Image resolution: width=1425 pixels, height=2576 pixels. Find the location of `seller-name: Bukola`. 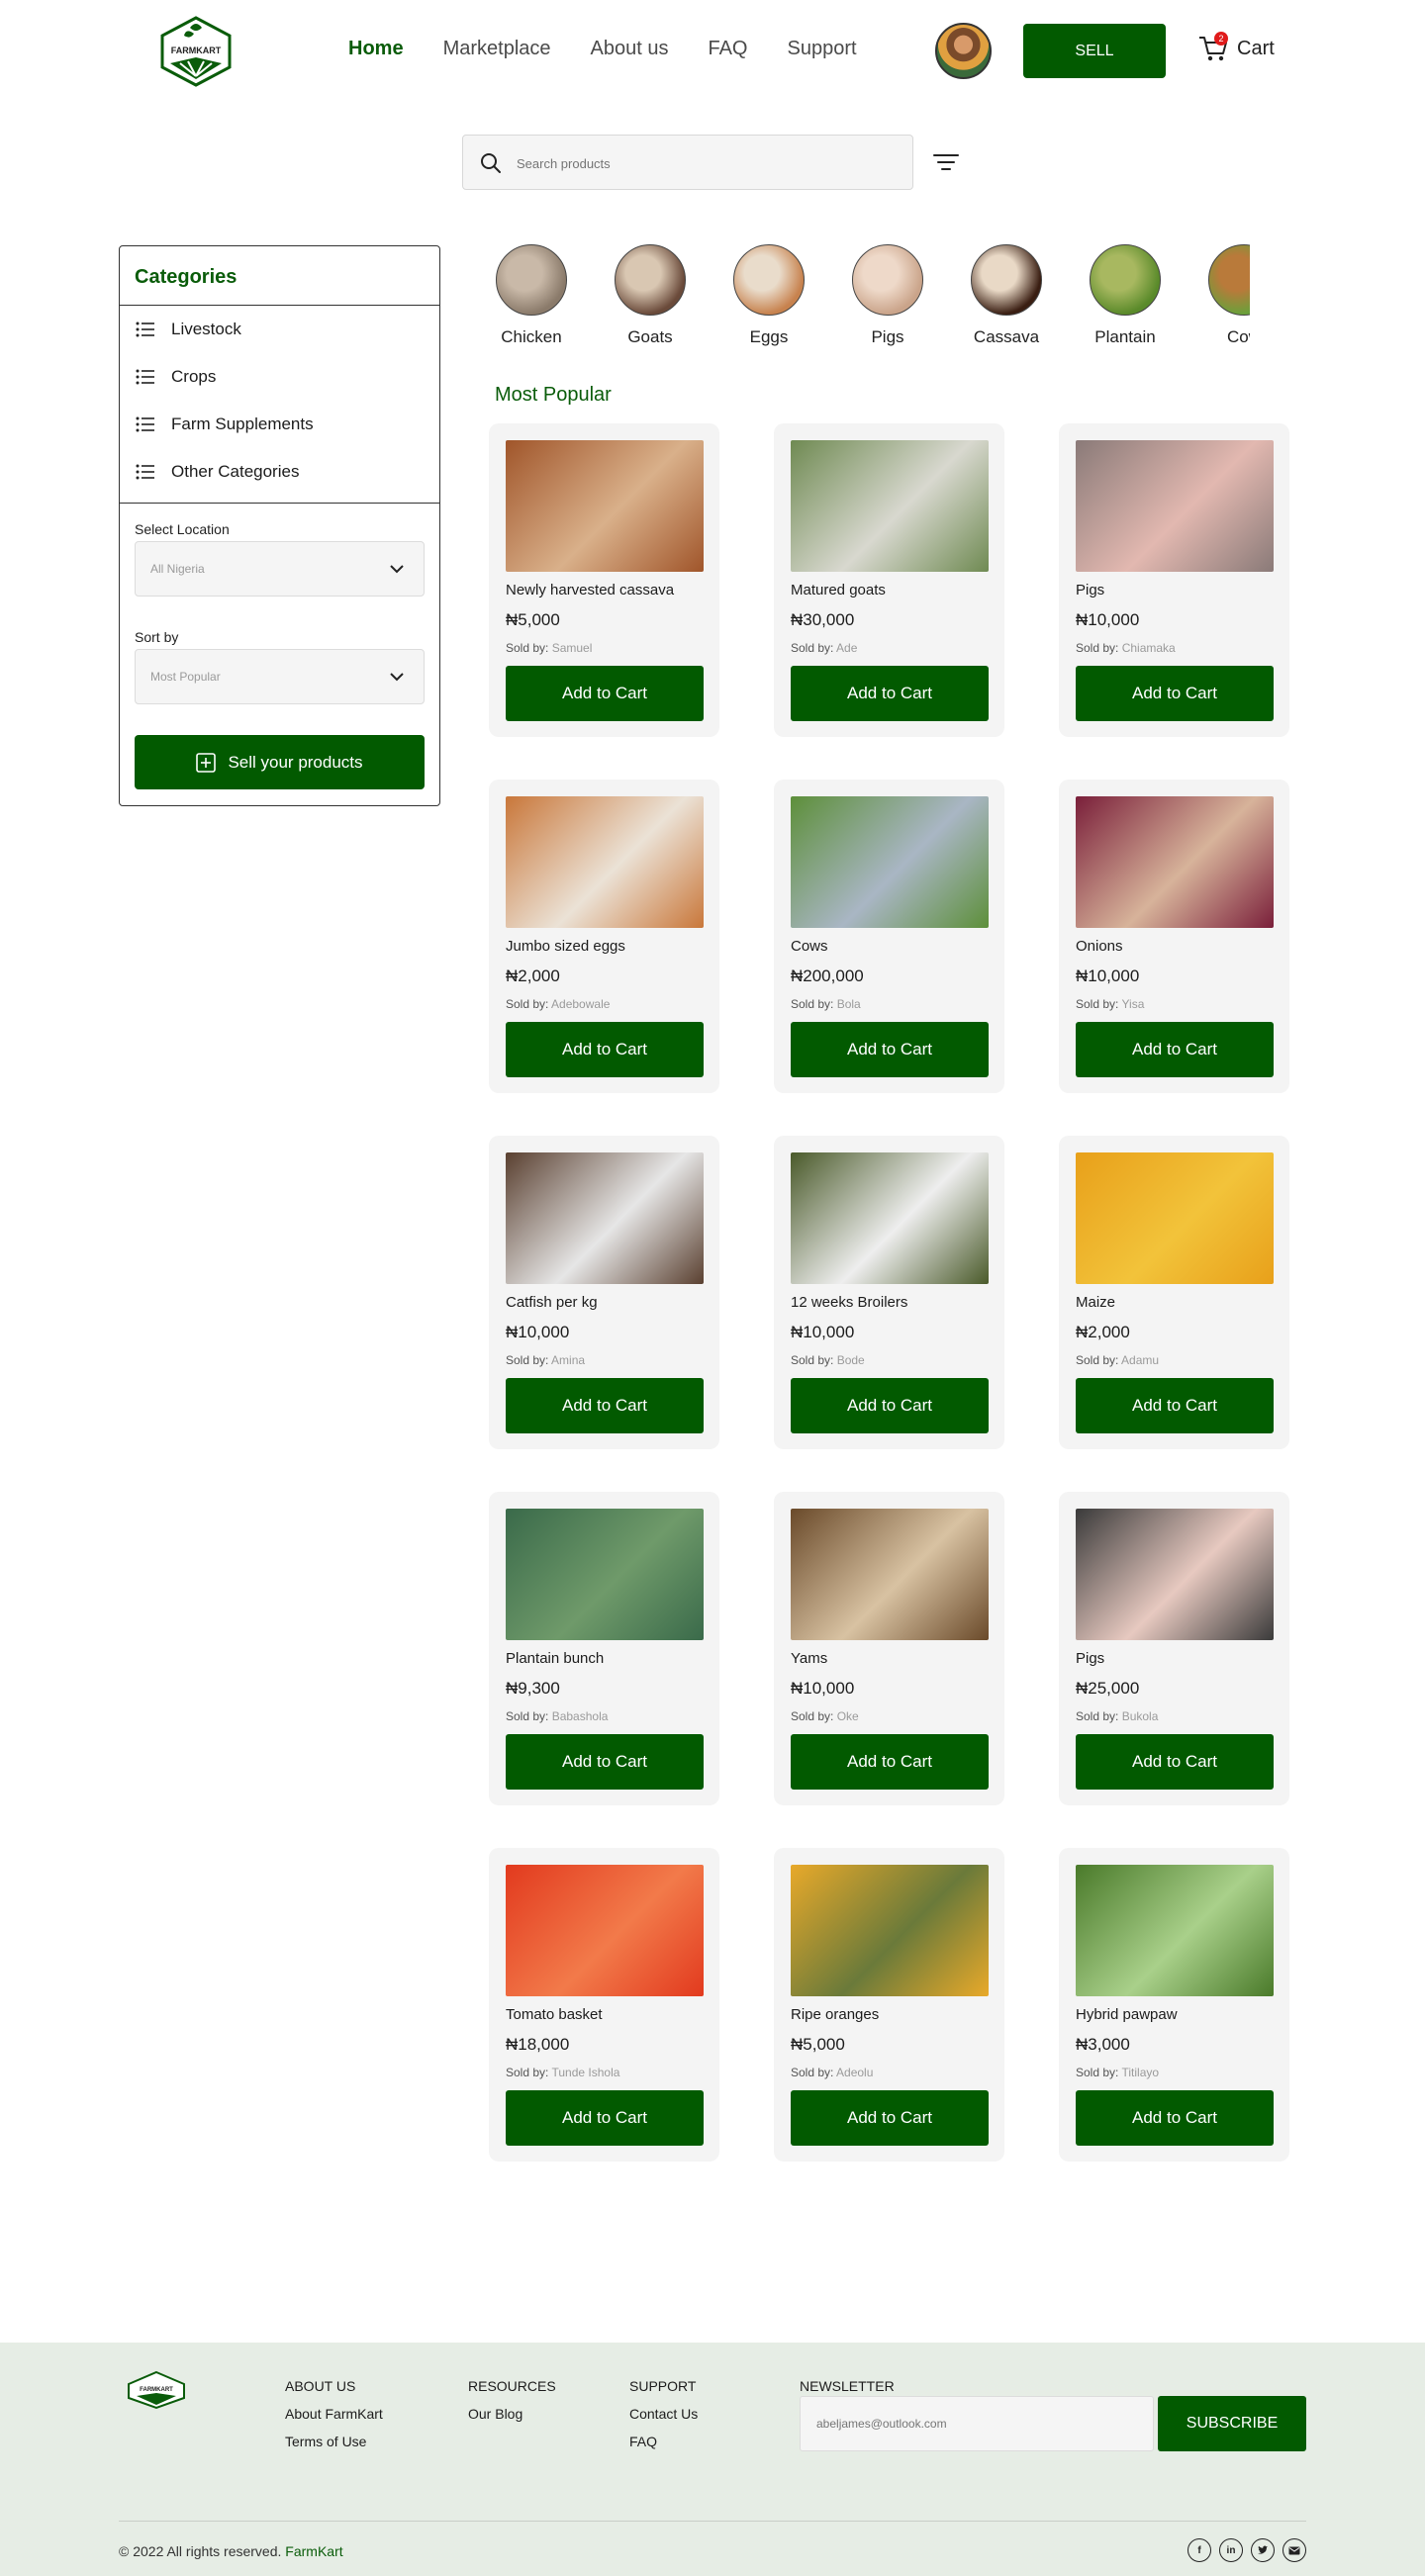

seller-name: Bukola is located at coordinates (1141, 1716).